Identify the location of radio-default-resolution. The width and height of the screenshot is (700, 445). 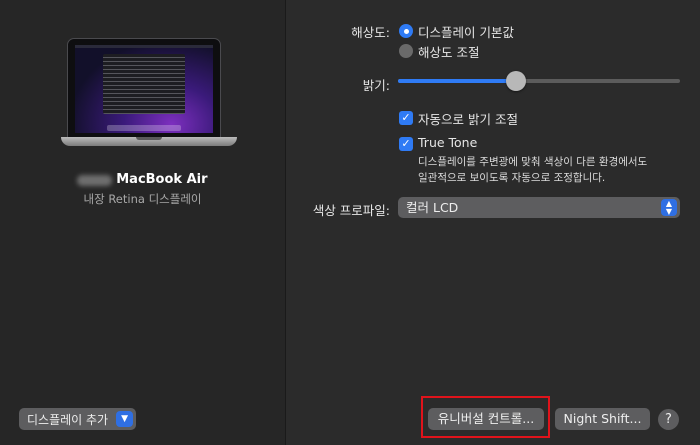
(406, 31).